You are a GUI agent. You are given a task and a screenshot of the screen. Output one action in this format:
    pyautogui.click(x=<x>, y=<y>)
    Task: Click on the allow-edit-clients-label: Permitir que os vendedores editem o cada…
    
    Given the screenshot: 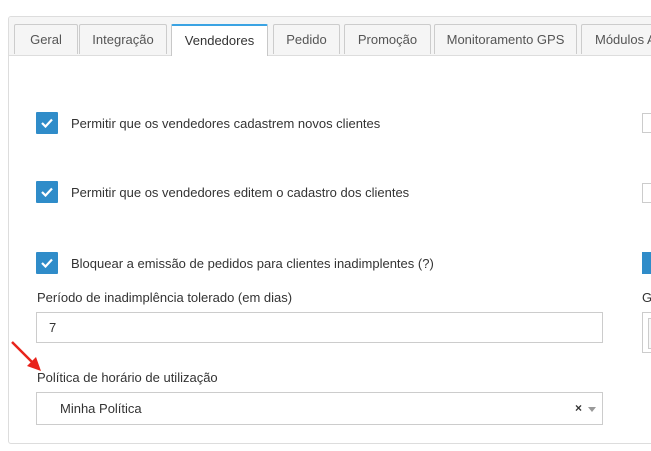 What is the action you would take?
    pyautogui.click(x=240, y=192)
    